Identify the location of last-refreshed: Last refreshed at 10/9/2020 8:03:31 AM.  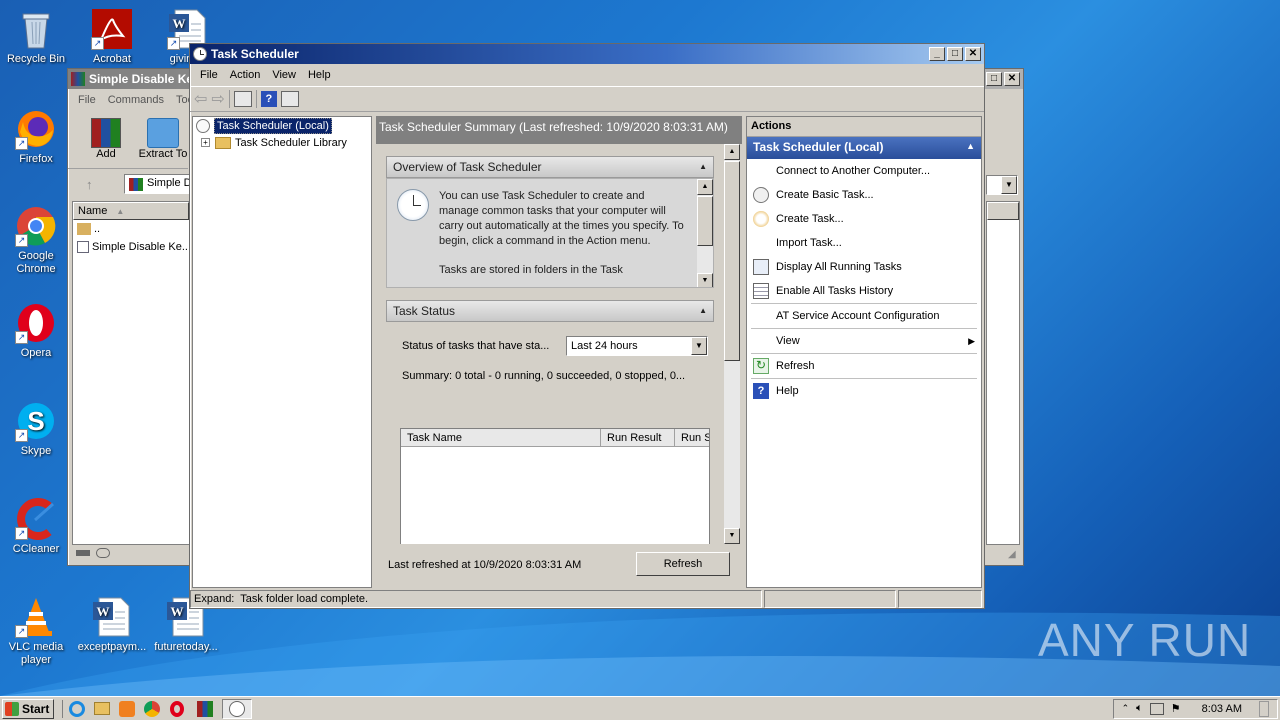
(484, 565).